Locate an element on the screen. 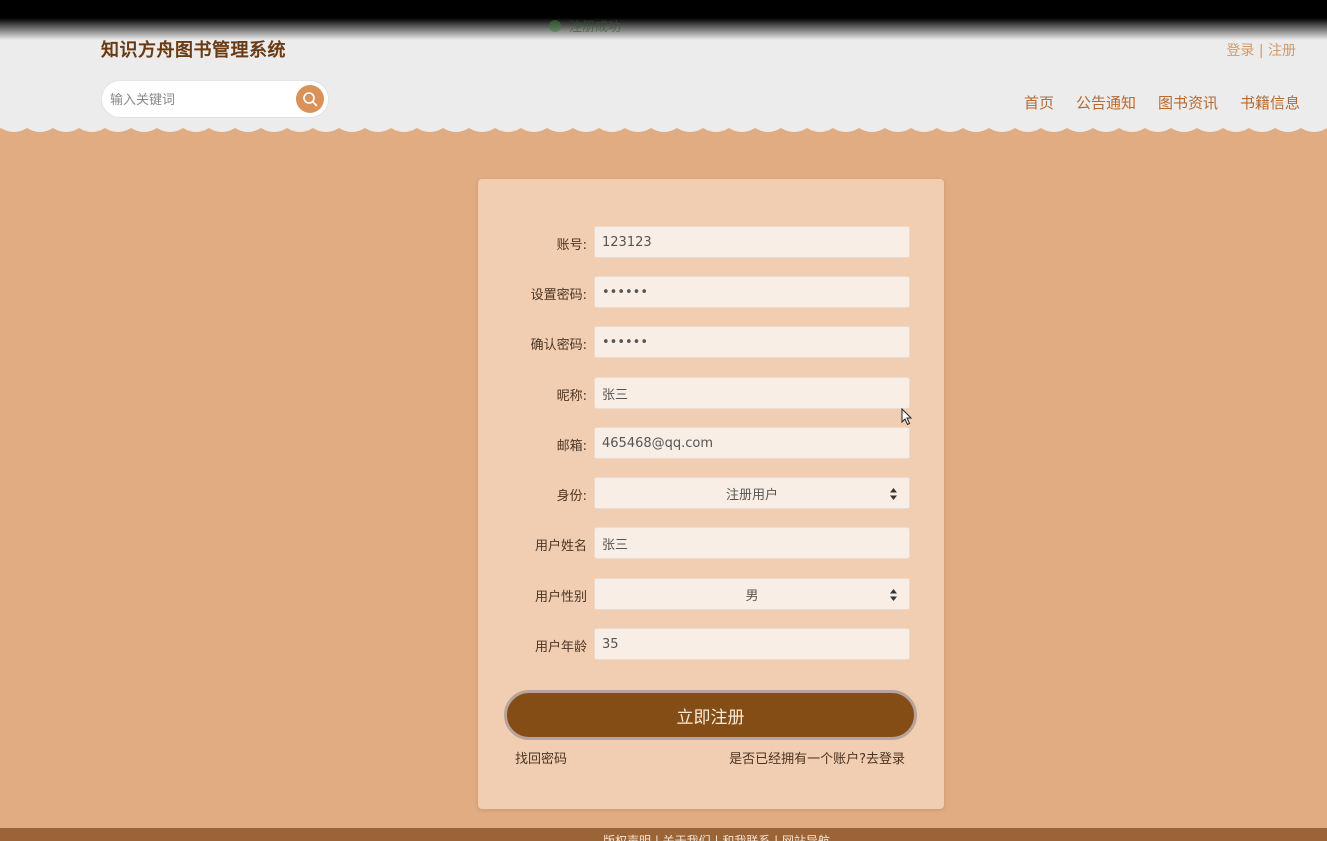  login-link: 登录 is located at coordinates (1240, 51).